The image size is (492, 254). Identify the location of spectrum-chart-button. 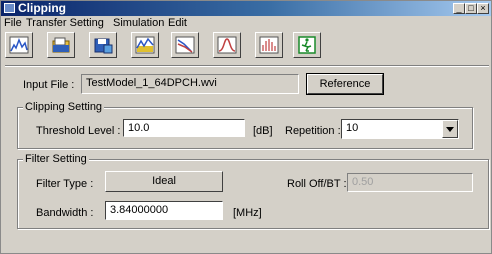
(19, 45).